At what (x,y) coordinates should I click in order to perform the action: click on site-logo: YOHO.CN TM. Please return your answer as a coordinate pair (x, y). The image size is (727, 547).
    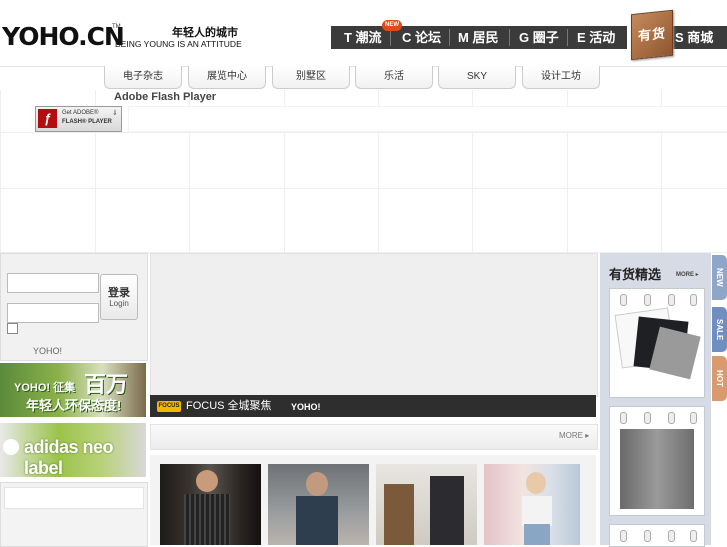
    Looking at the image, I should click on (62, 38).